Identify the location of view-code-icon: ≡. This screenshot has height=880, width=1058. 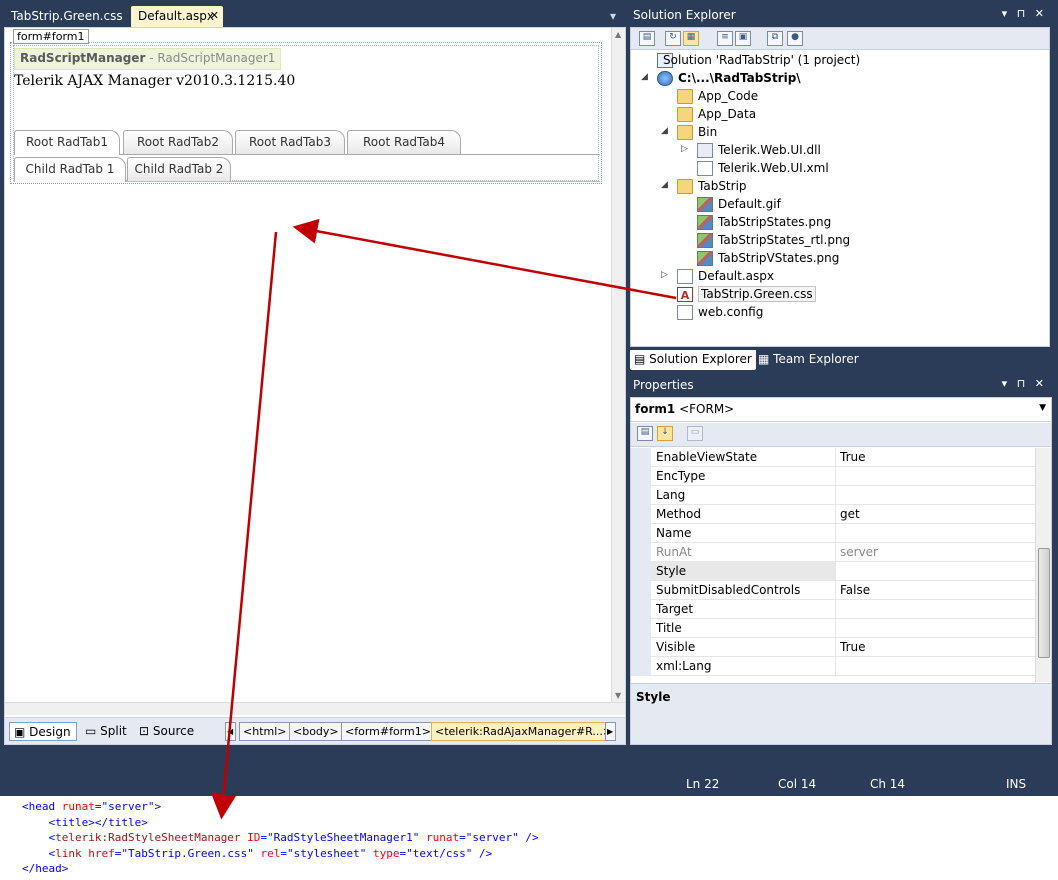
(725, 38).